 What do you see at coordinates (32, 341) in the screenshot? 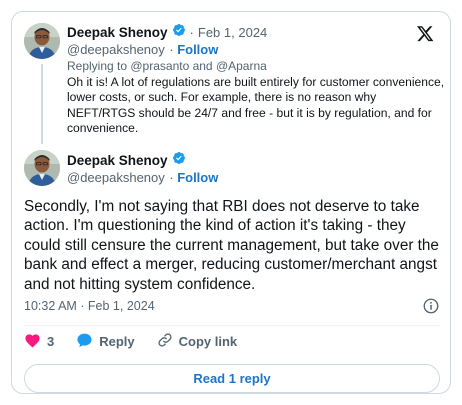
I see `heart-icon` at bounding box center [32, 341].